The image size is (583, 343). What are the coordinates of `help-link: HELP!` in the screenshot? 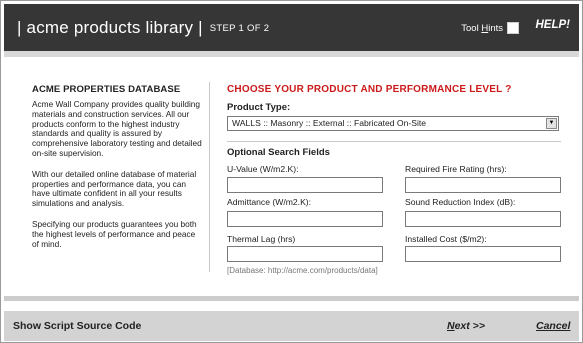 It's located at (553, 25).